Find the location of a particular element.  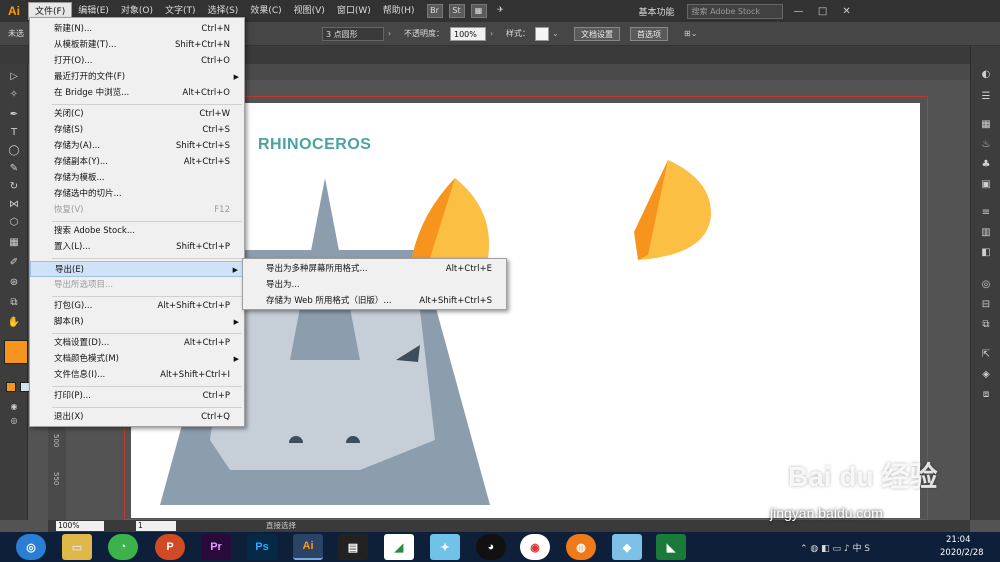

chrome-icon: ◉ is located at coordinates (535, 547).